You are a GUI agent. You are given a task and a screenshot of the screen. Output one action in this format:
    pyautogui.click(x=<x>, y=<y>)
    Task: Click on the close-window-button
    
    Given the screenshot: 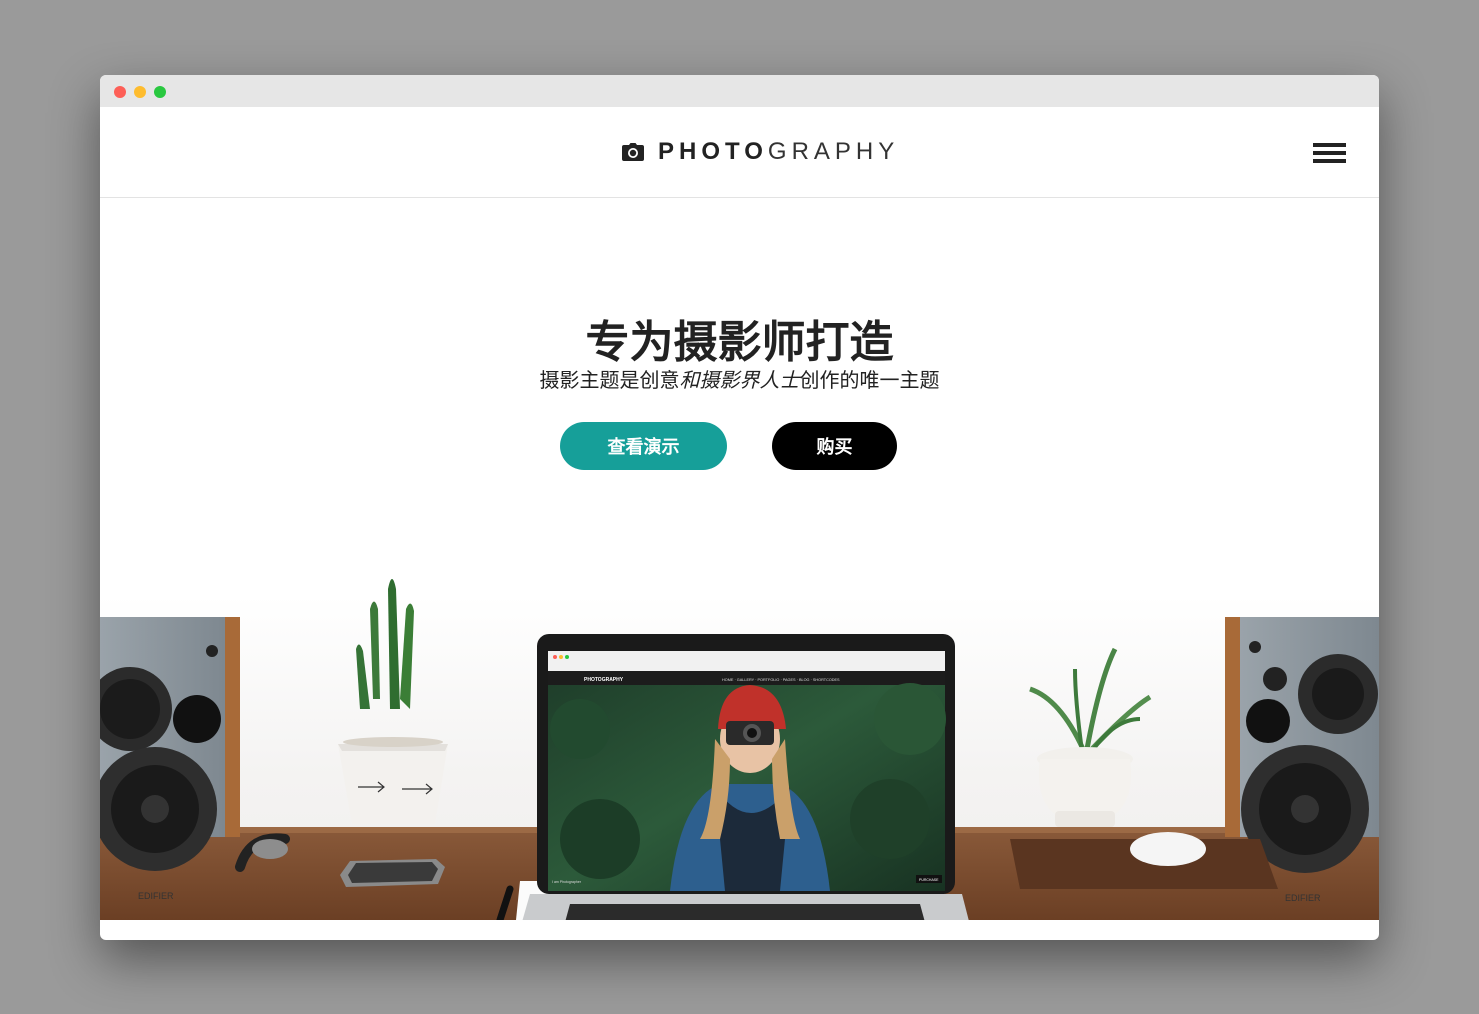 What is the action you would take?
    pyautogui.click(x=120, y=92)
    